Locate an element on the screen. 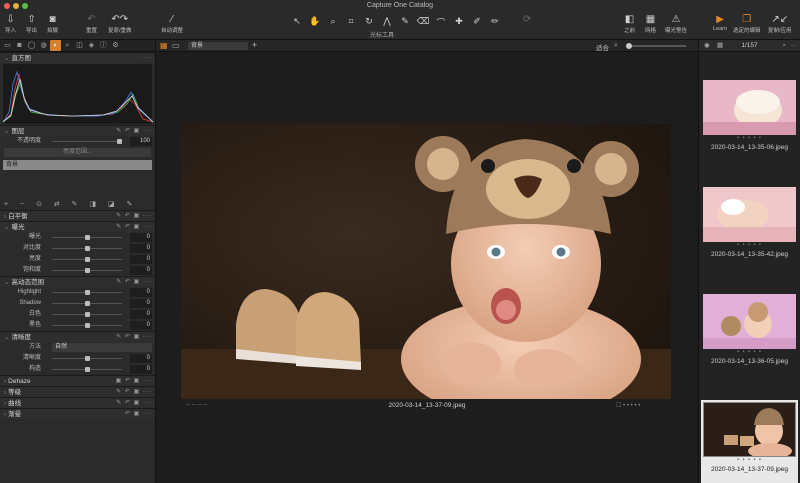  before-button: ◧ 之前 is located at coordinates (629, 24).